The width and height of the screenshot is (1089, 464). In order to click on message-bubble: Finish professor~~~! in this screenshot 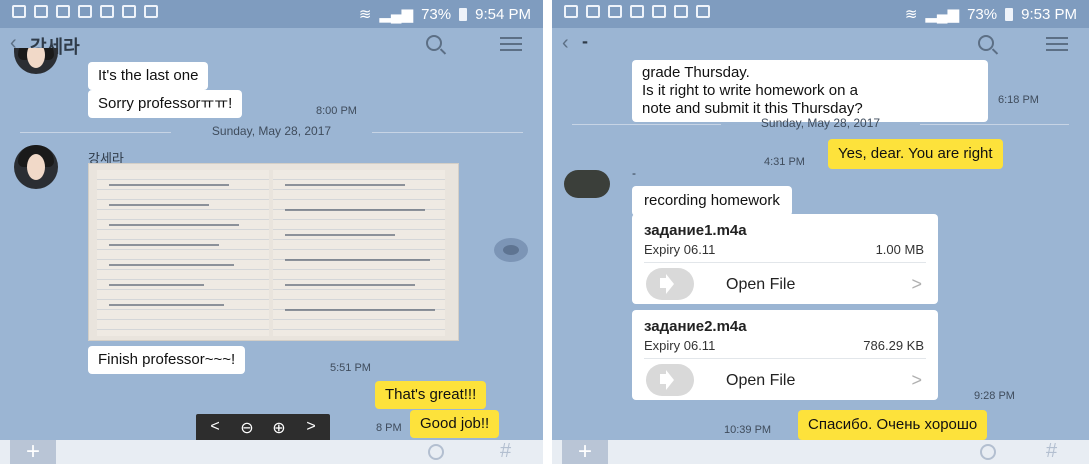, I will do `click(167, 360)`.